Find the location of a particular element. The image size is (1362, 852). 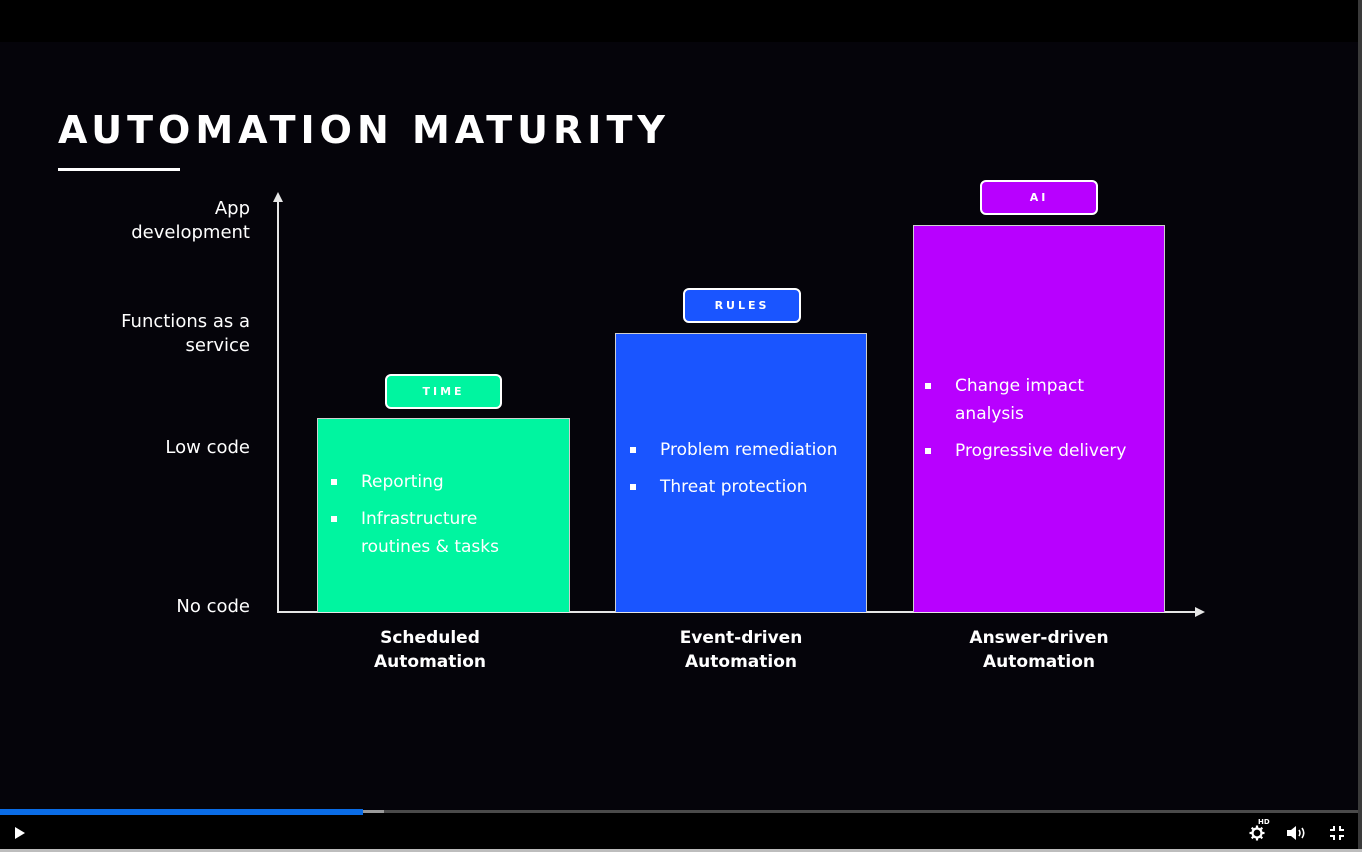

item-text: Problem remediation is located at coordinates (749, 450).